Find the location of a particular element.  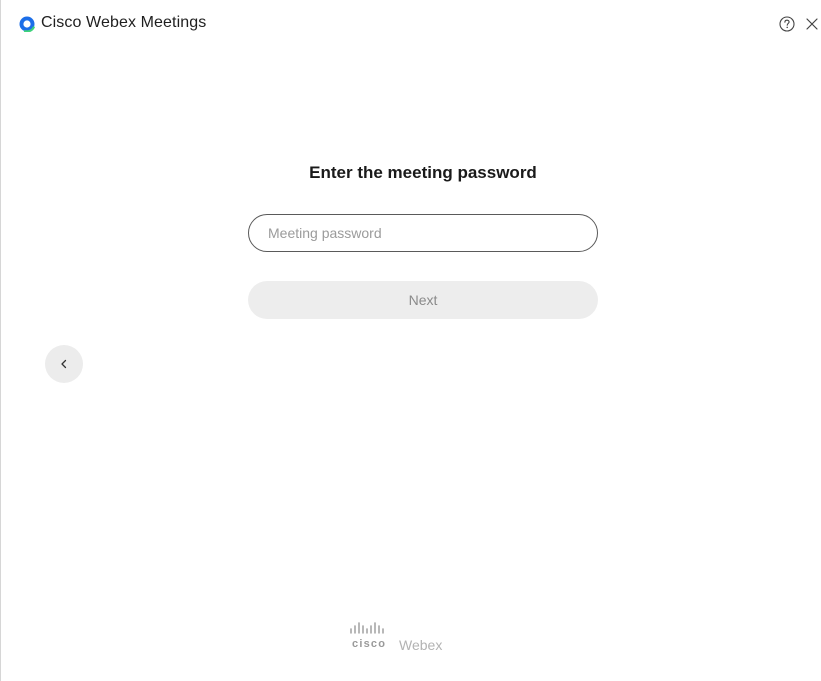

cisco-wordmark: cisco is located at coordinates (369, 644).